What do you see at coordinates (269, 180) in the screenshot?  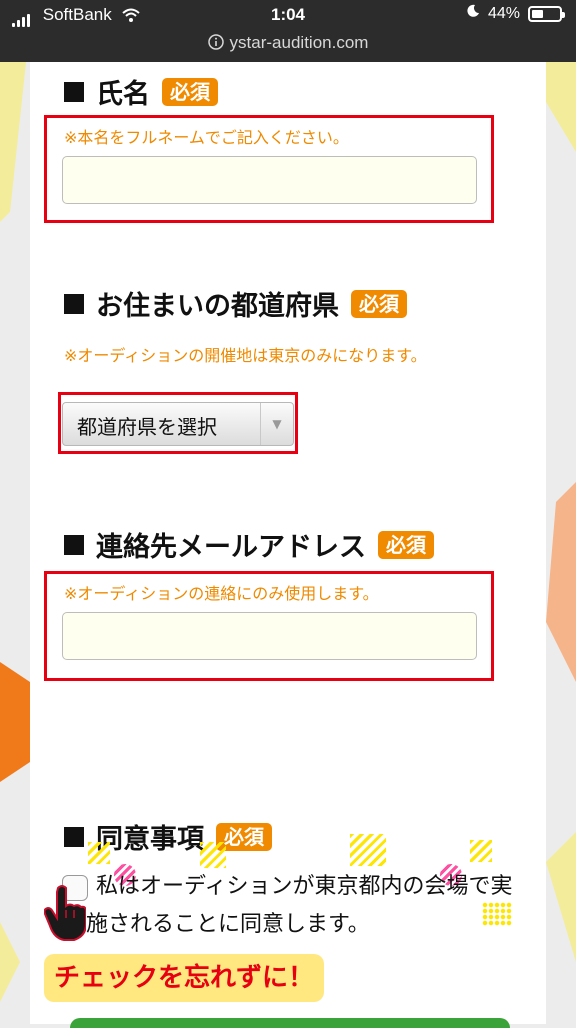 I see `name-input` at bounding box center [269, 180].